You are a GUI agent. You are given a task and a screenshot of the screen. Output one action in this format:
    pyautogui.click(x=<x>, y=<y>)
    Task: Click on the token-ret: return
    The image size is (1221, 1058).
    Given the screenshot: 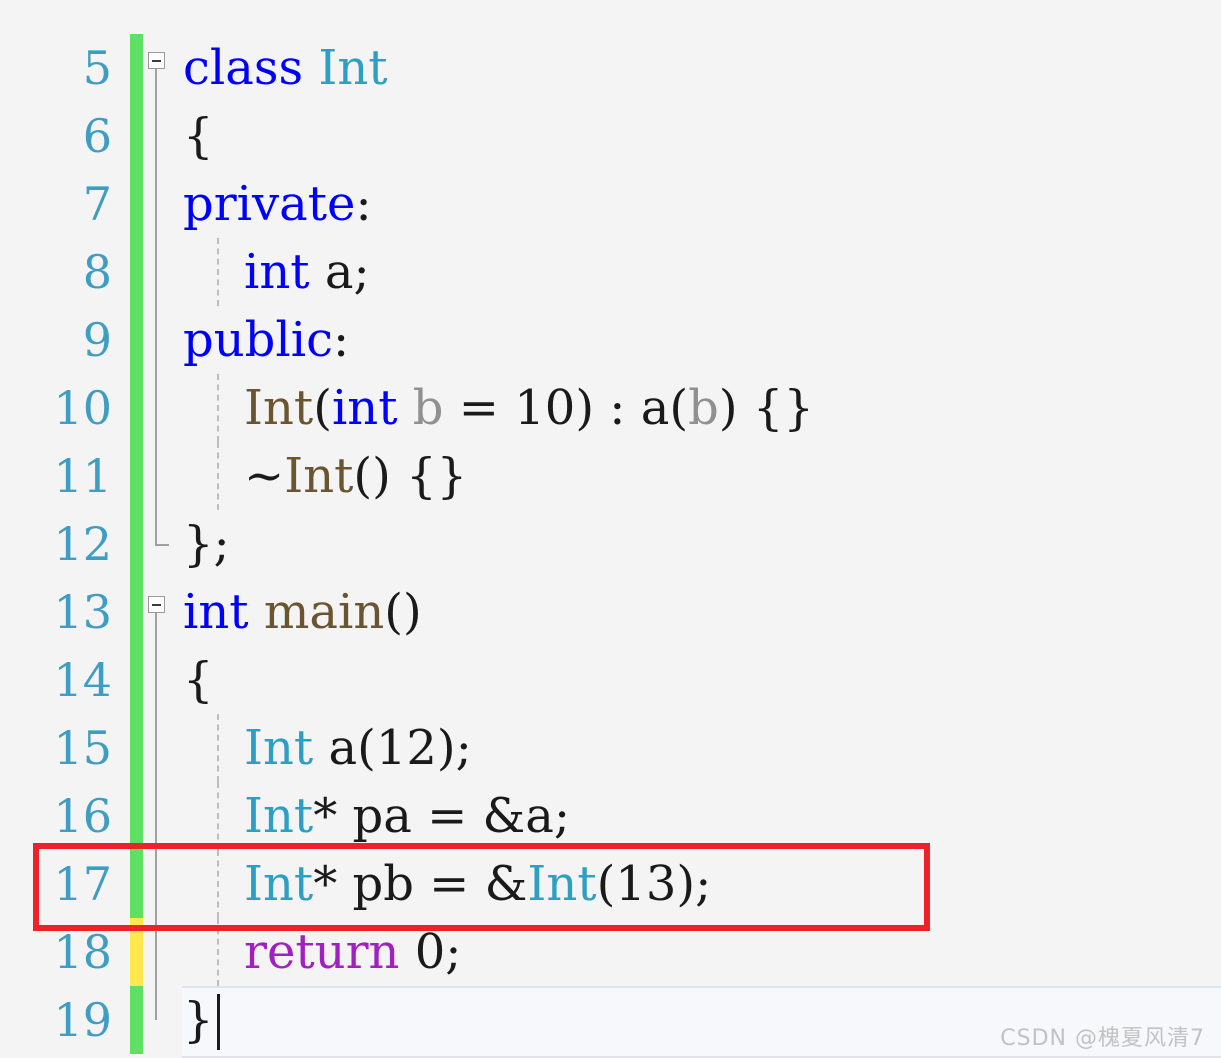 What is the action you would take?
    pyautogui.click(x=322, y=952)
    